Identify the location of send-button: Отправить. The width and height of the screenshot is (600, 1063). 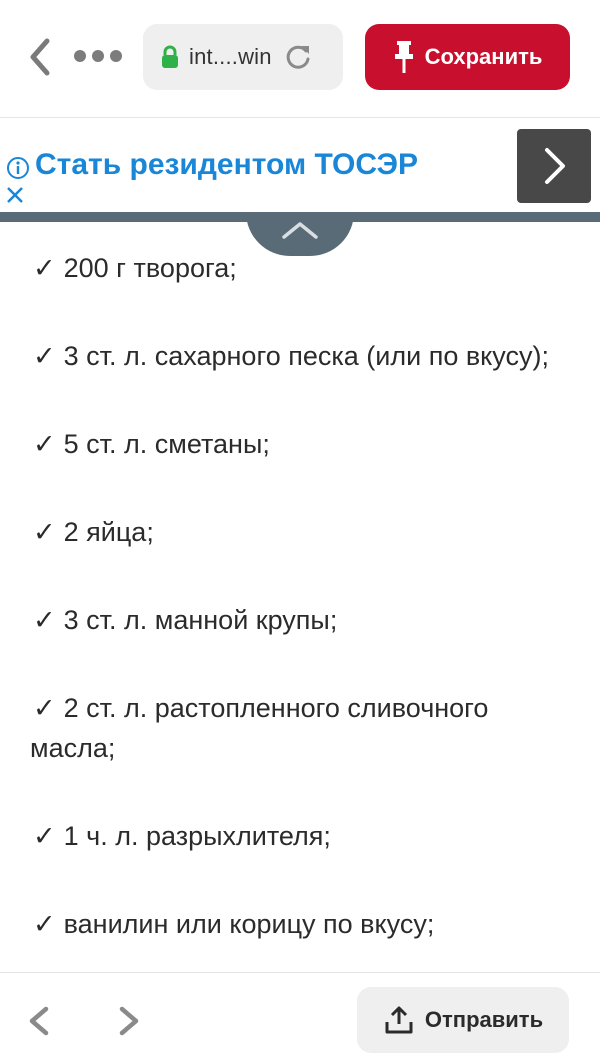
(463, 1020).